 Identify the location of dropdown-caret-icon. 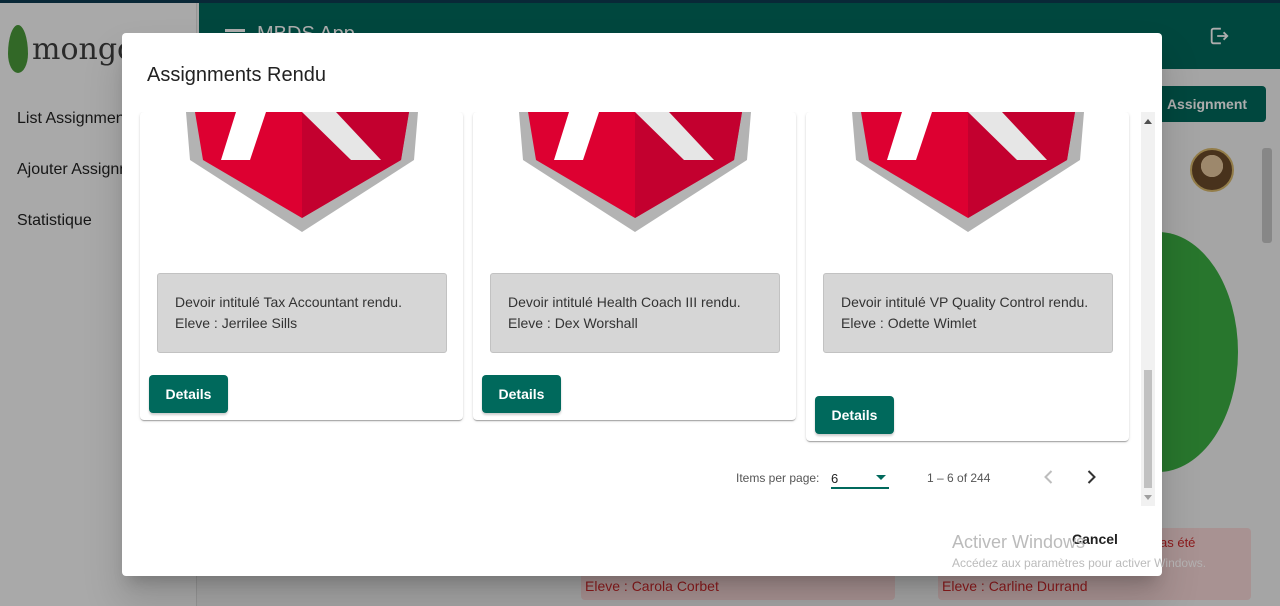
(881, 477).